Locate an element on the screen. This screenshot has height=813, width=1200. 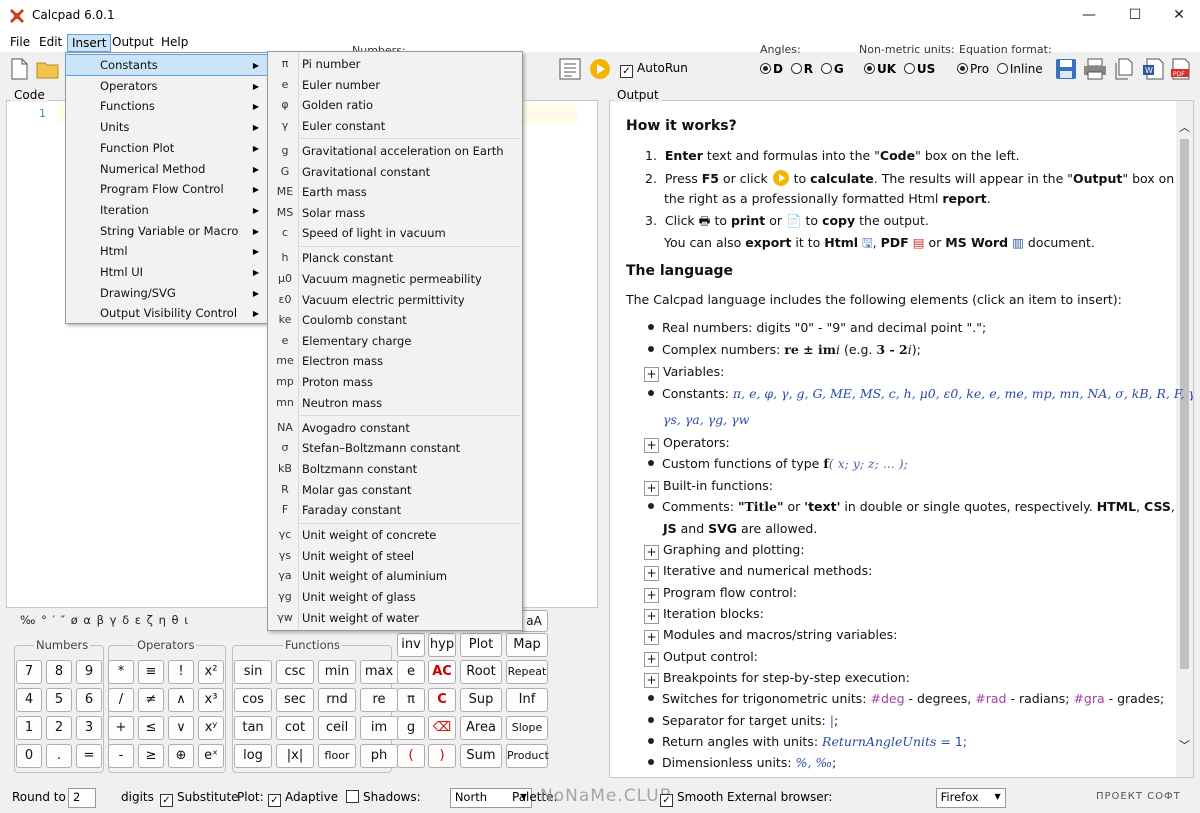
insert-menu-item-constants: Constants is located at coordinates (166, 65).